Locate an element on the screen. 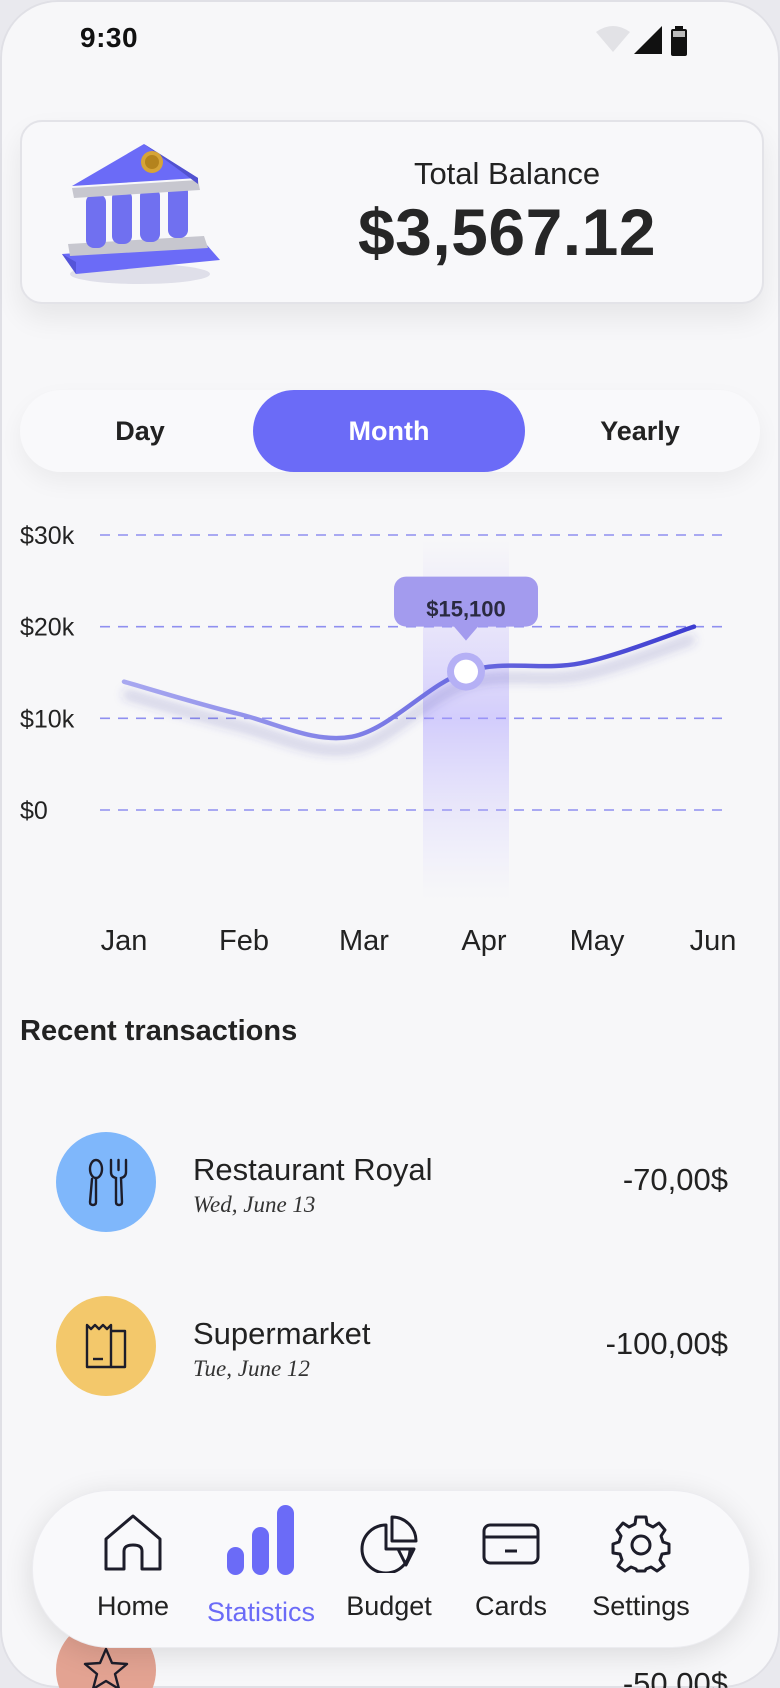  status-icons is located at coordinates (646, 41).